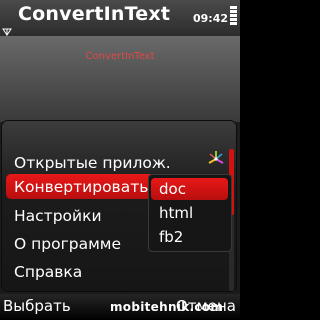 This screenshot has height=320, width=320. What do you see at coordinates (58, 216) in the screenshot?
I see `menu-item-settings: Настройки` at bounding box center [58, 216].